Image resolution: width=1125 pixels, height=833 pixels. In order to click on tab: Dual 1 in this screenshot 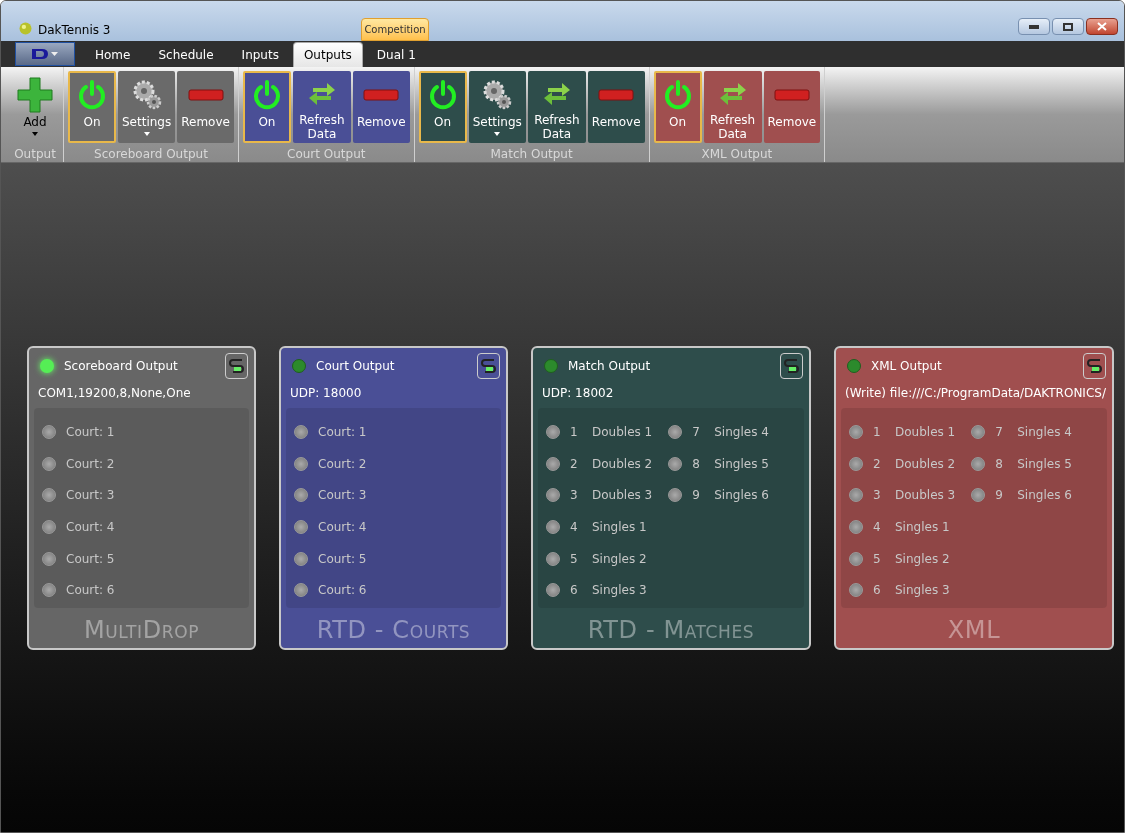, I will do `click(396, 55)`.